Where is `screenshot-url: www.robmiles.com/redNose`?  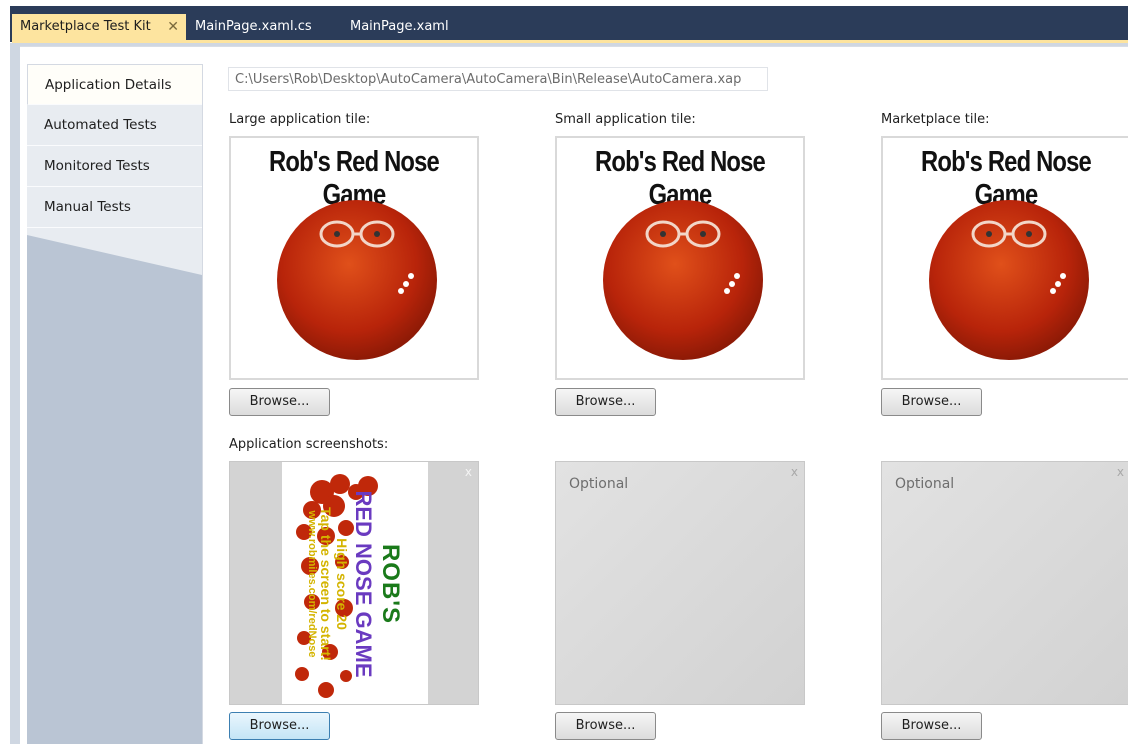
screenshot-url: www.robmiles.com/redNose is located at coordinates (312, 584).